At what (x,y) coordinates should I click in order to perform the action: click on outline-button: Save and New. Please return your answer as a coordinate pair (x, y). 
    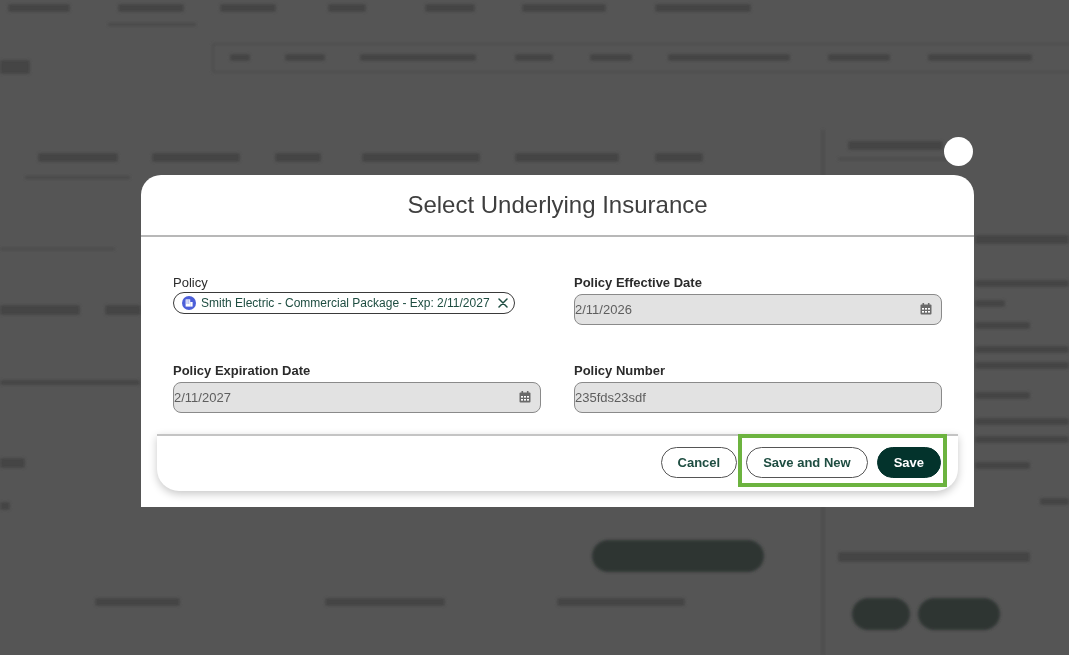
    Looking at the image, I should click on (807, 462).